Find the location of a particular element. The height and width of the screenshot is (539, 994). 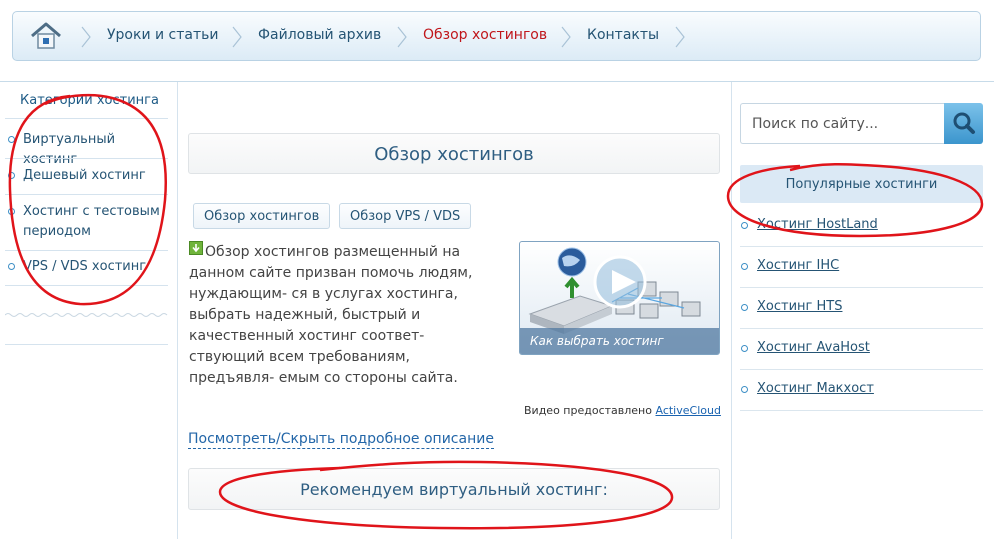

popular-hosting-heading-box: Популярные хостинги is located at coordinates (861, 184).